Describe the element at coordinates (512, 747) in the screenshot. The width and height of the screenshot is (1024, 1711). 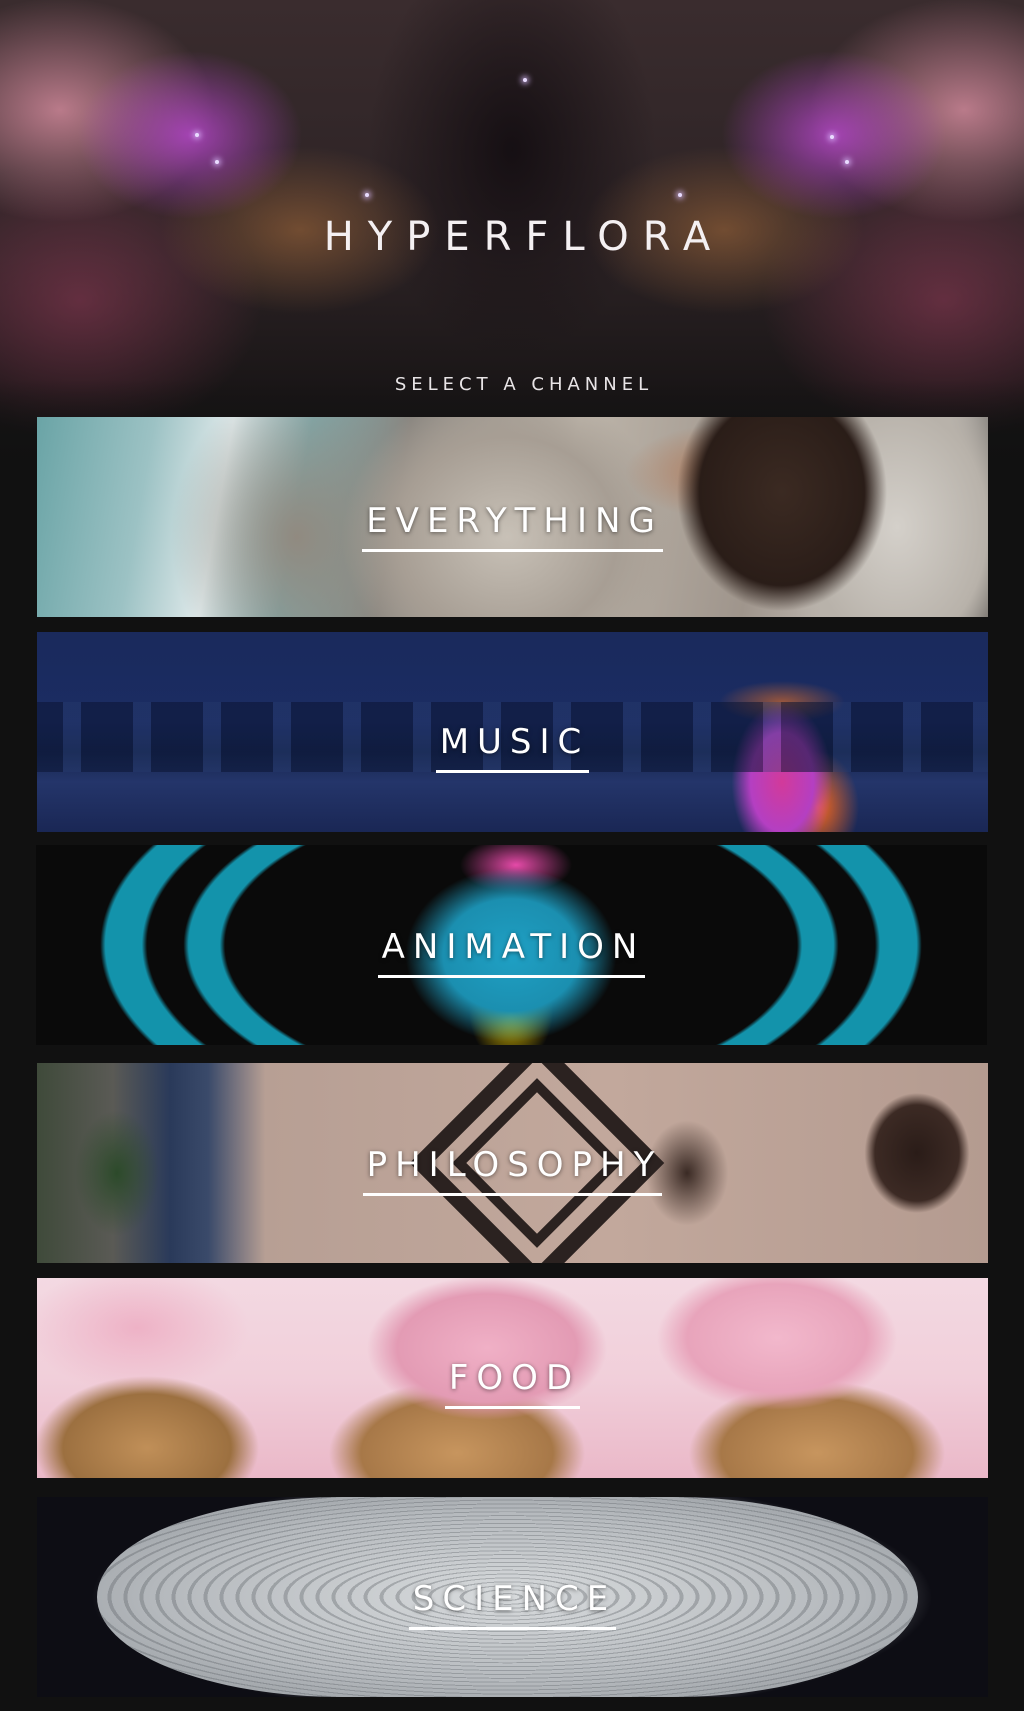
I see `channel-label: MUSIC` at that location.